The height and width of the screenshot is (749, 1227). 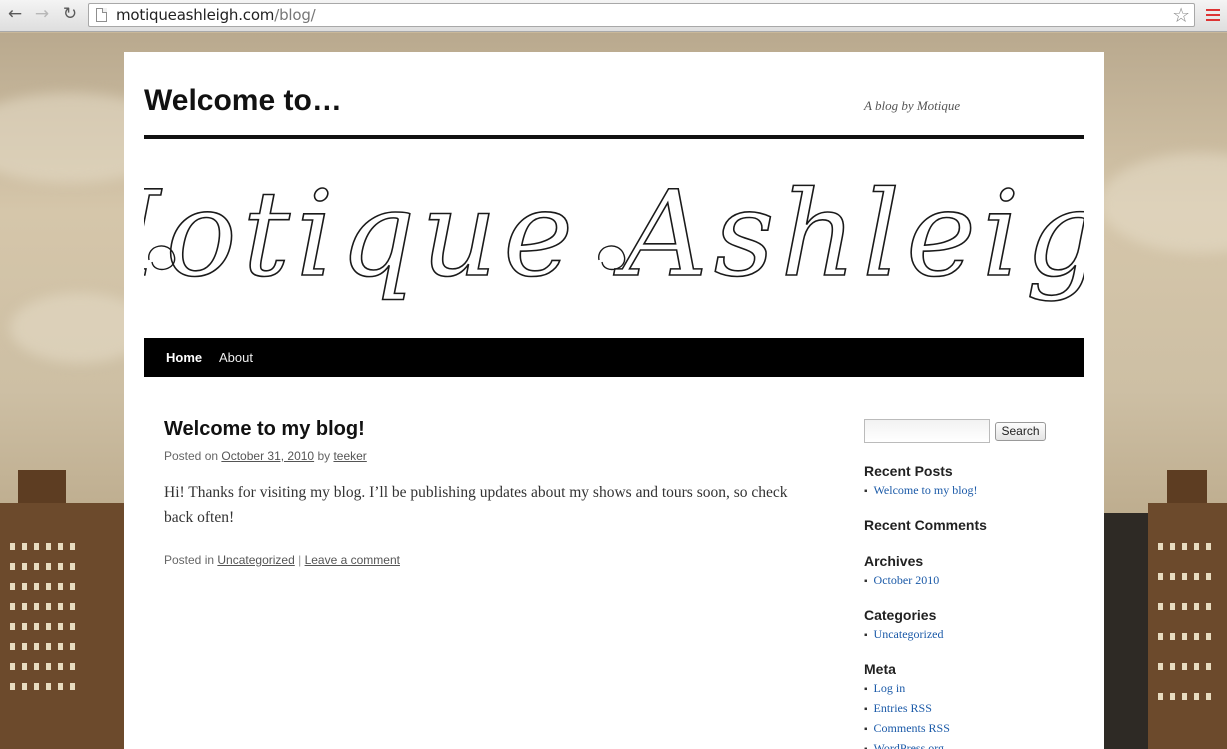 I want to click on post-author-link: teeker, so click(x=349, y=456).